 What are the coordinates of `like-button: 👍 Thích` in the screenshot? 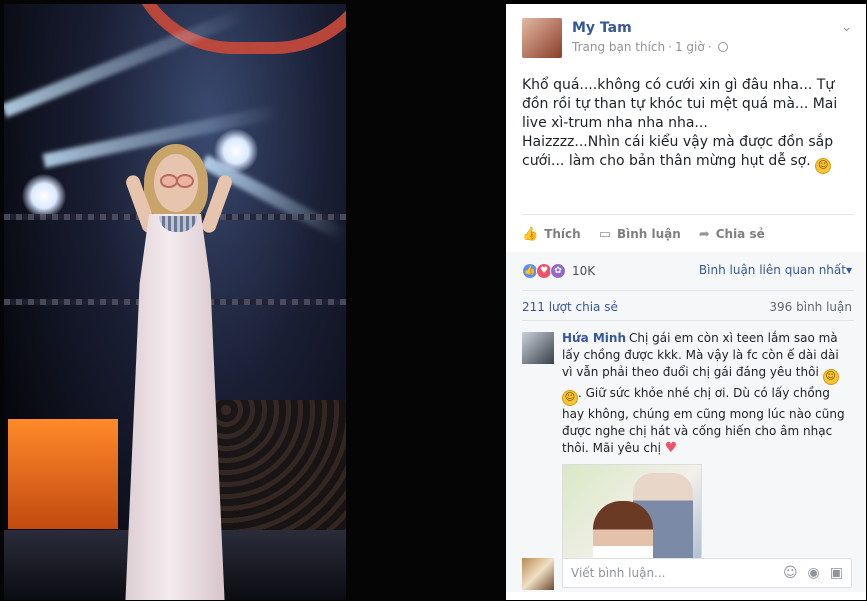 It's located at (551, 234).